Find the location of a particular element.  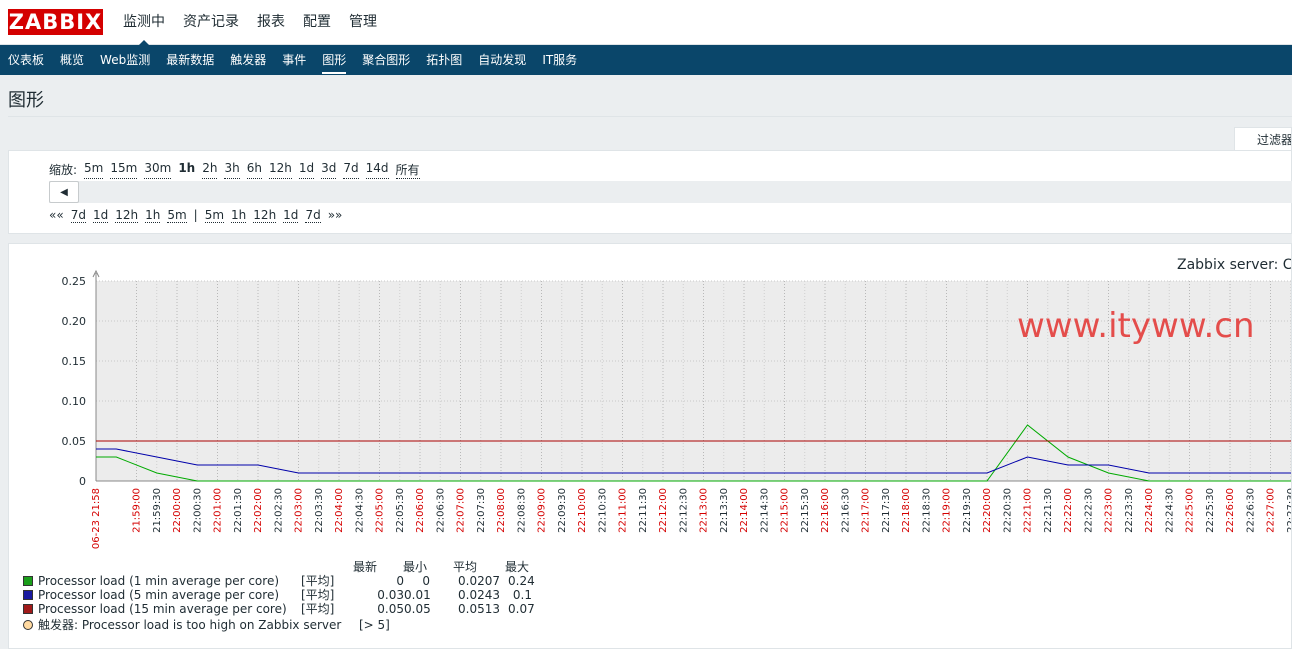

legend-series-name: Processor load (1 min average per core) is located at coordinates (159, 581).